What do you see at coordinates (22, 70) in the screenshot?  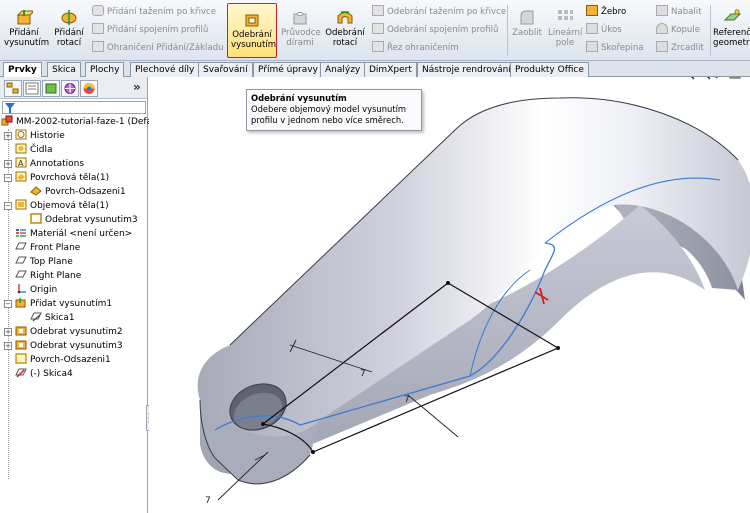 I see `tab-features: Prvky` at bounding box center [22, 70].